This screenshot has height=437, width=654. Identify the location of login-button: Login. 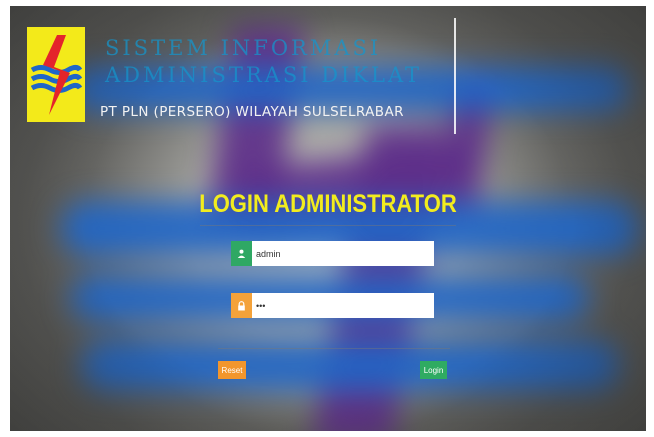
(433, 370).